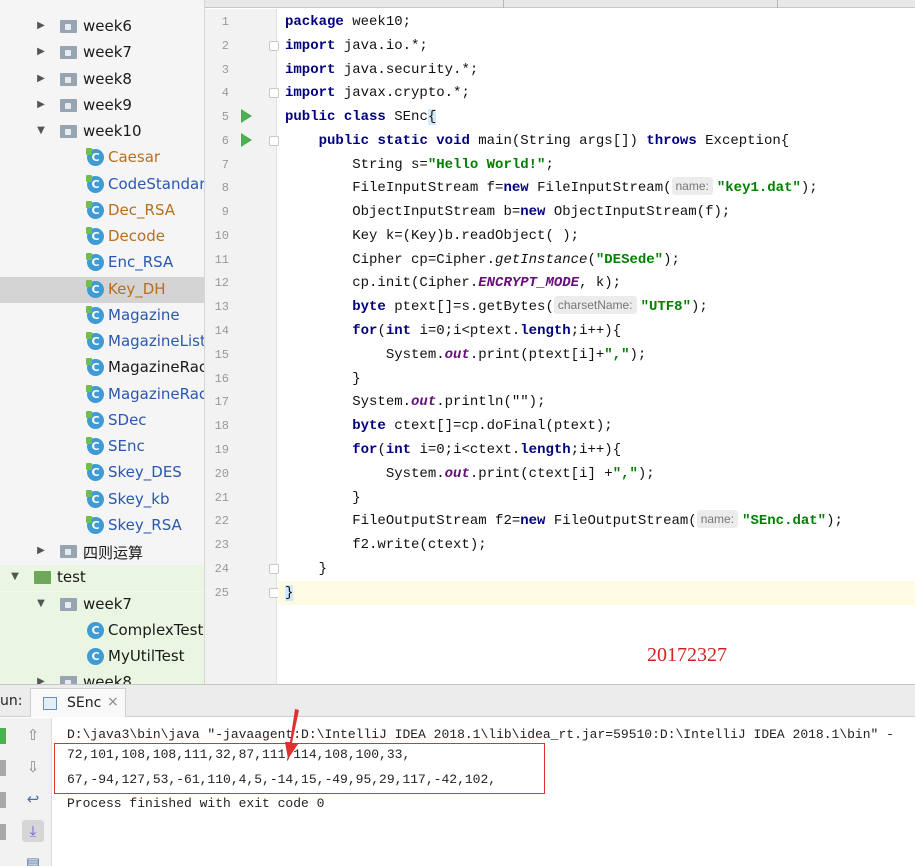 The image size is (915, 866). I want to click on tree-item-label: 四则运算, so click(113, 553).